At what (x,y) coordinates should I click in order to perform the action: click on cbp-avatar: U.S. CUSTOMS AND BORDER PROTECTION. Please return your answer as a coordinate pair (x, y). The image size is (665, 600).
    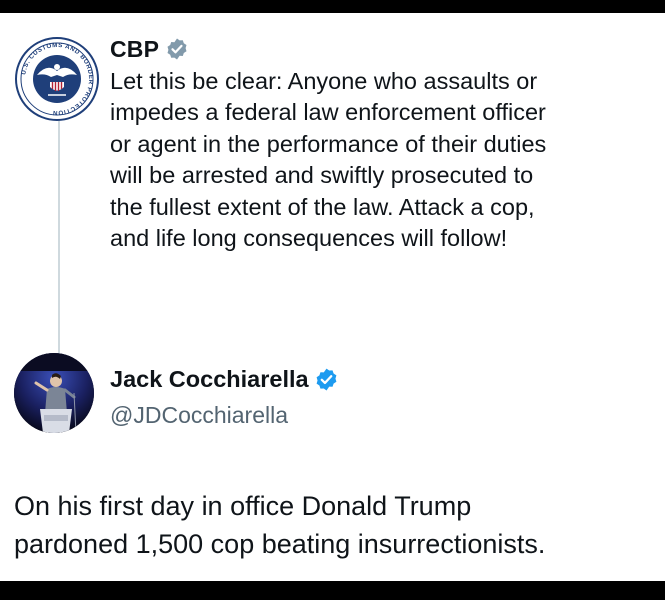
    Looking at the image, I should click on (57, 79).